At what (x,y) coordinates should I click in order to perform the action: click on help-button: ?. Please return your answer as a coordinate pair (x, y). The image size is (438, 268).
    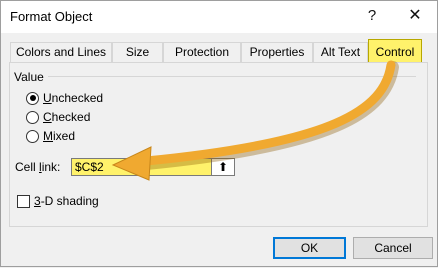
    Looking at the image, I should click on (372, 16).